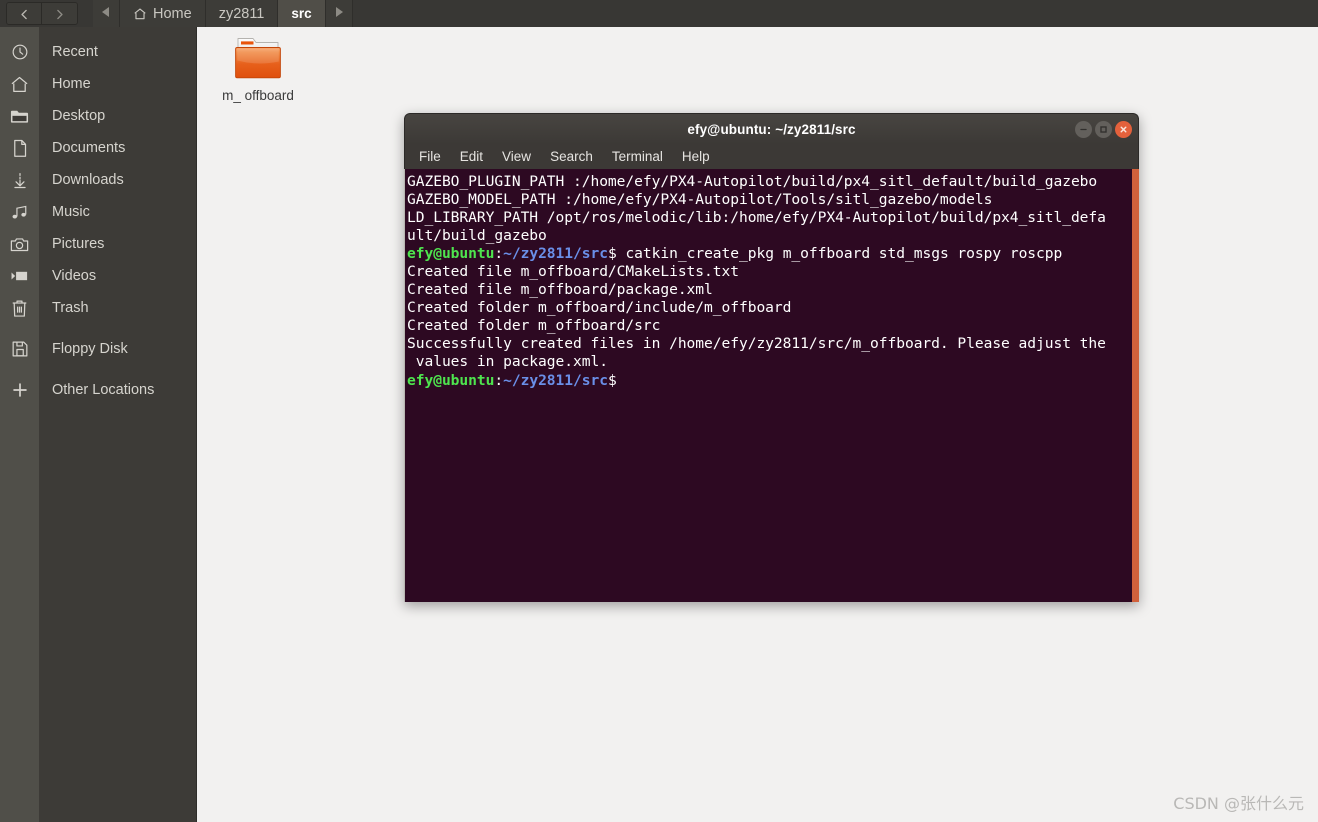  I want to click on terminal-scrollbar, so click(1135, 385).